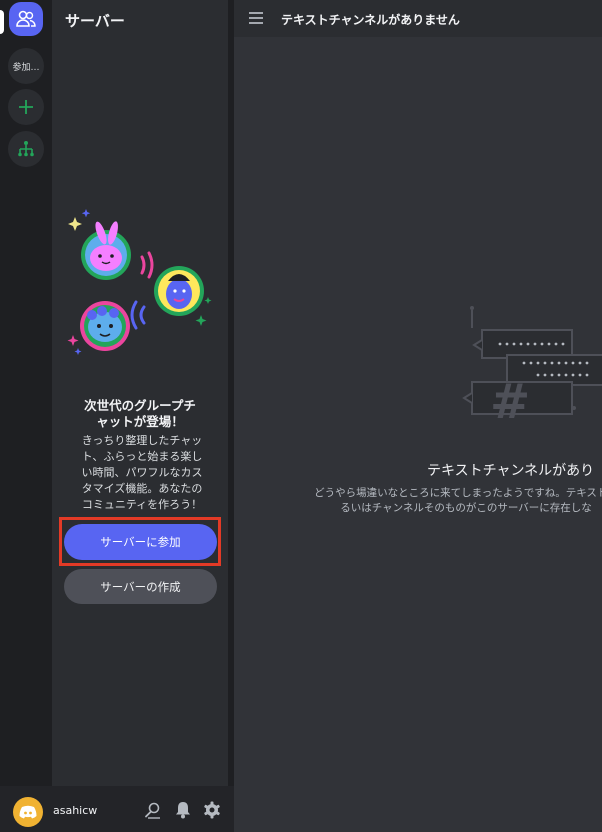 The width and height of the screenshot is (602, 832). Describe the element at coordinates (140, 405) in the screenshot. I see `promo-title-line-1: 次世代のグループチ` at that location.